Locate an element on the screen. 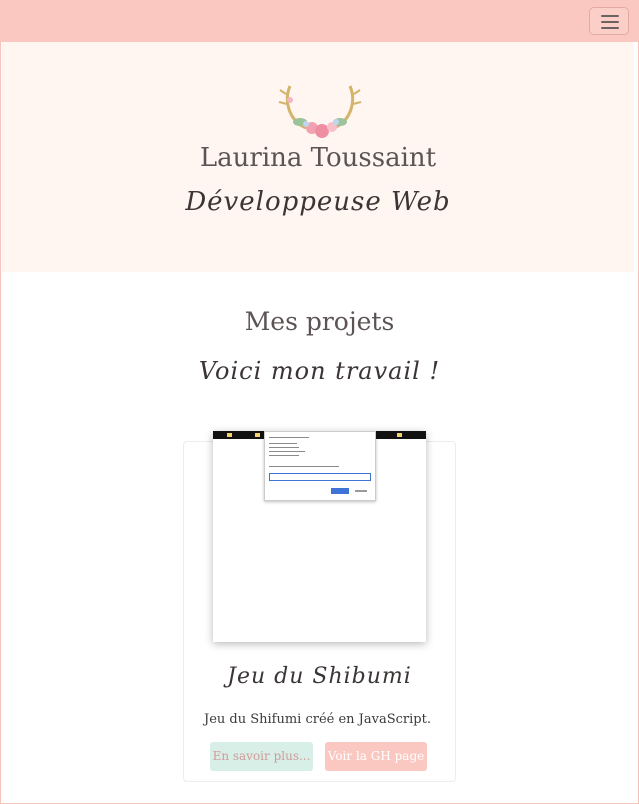  hero-name: Laurina Toussaint is located at coordinates (318, 158).